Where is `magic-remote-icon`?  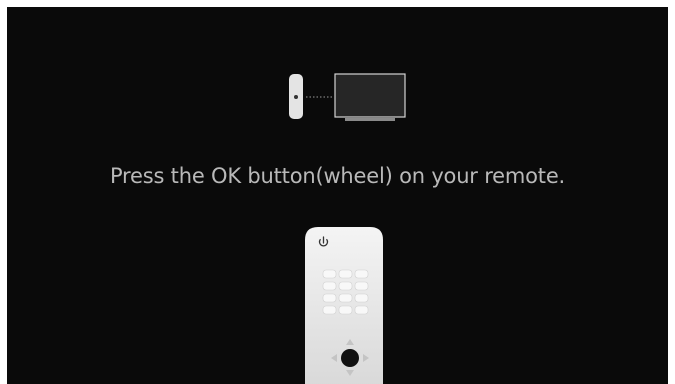 magic-remote-icon is located at coordinates (344, 305).